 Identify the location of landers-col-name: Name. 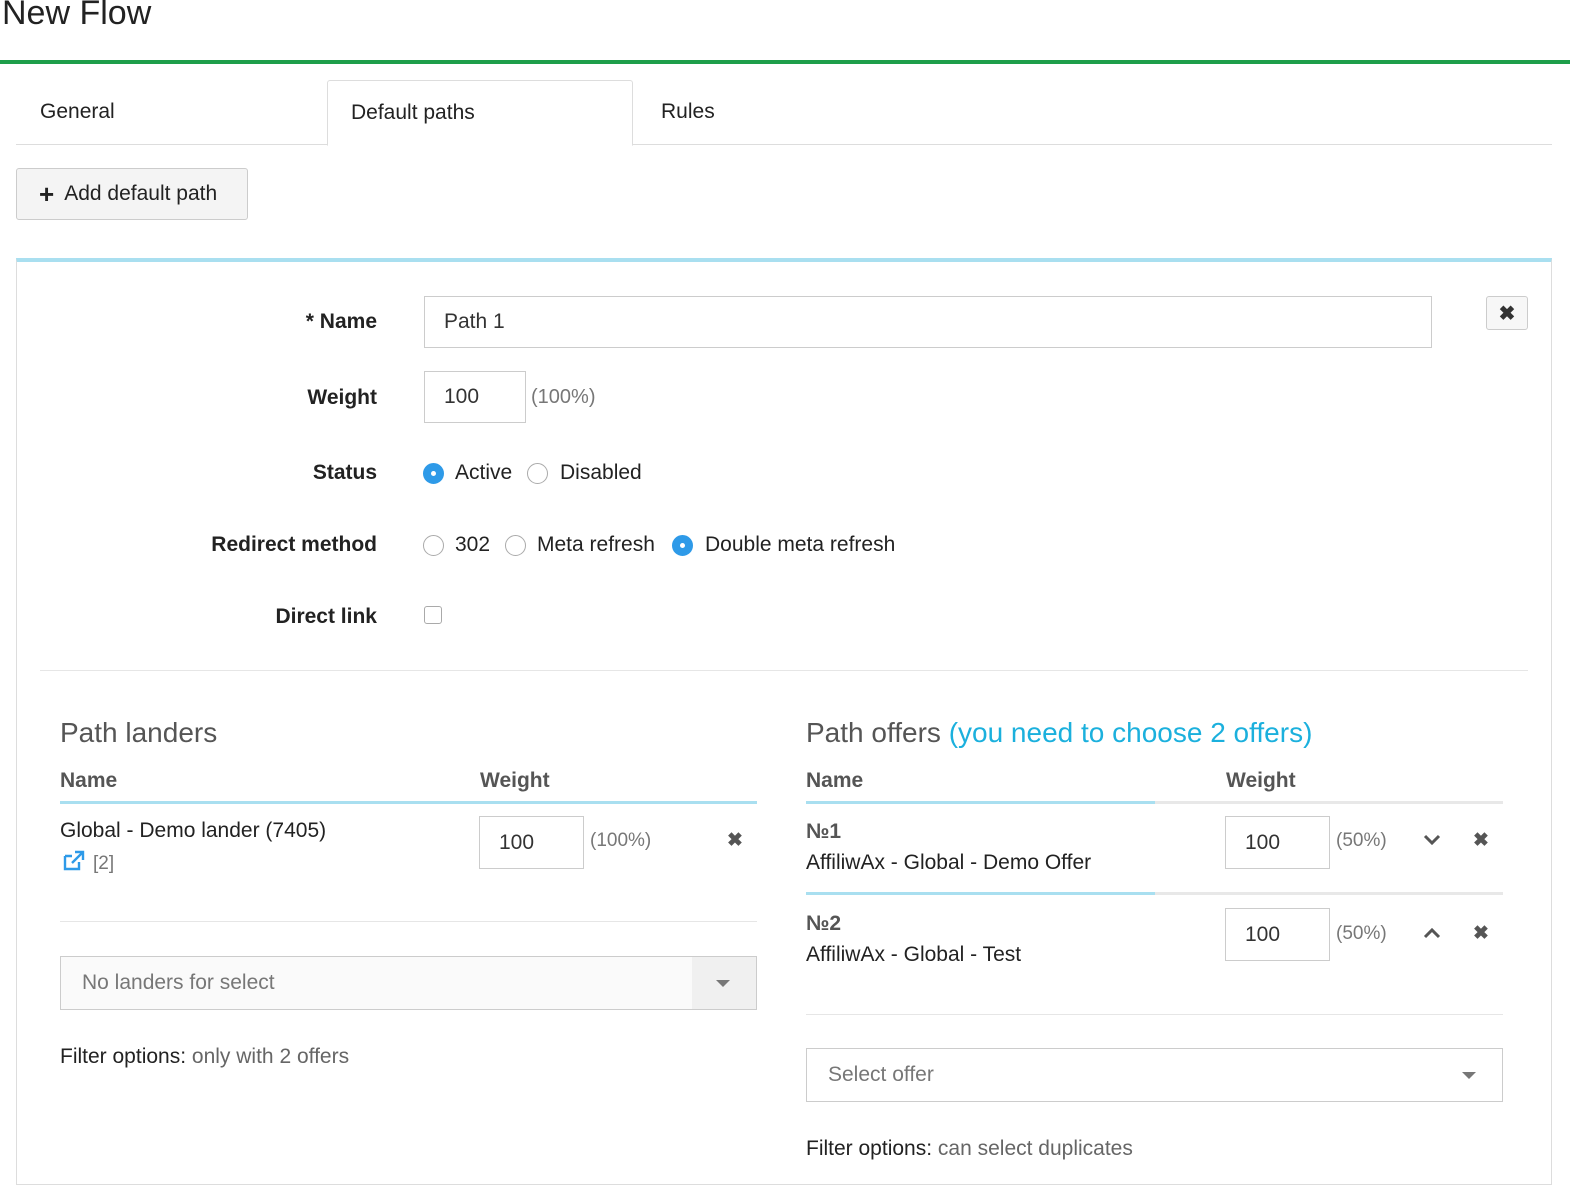
(89, 780).